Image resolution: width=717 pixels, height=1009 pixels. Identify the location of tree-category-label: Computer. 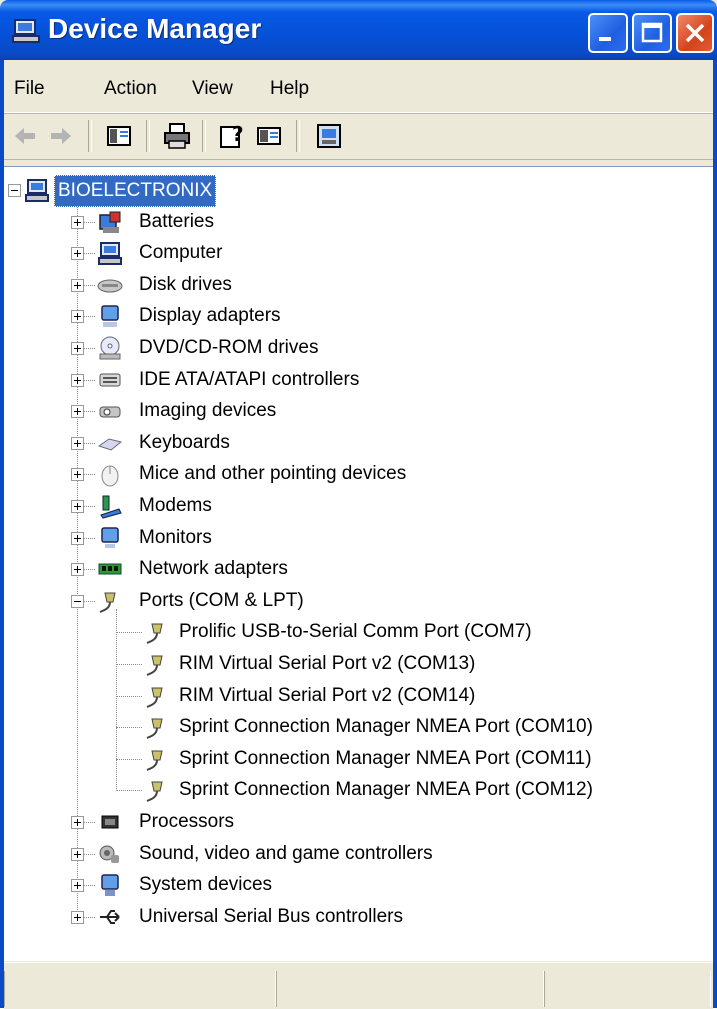
(181, 253).